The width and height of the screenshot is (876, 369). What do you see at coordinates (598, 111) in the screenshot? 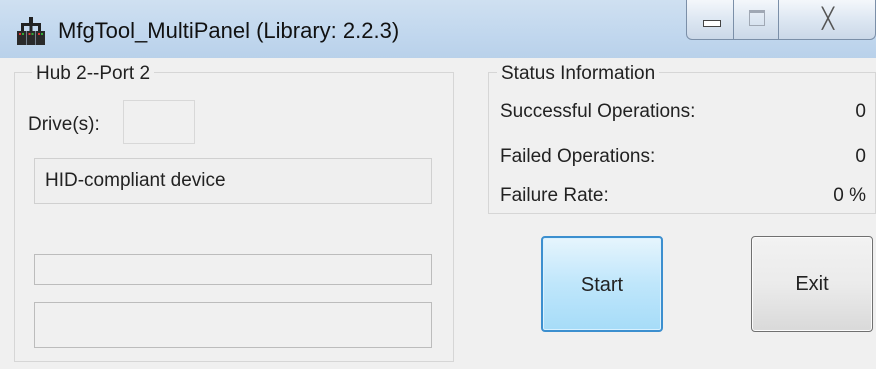
I see `successful-operations-label: Successful Operations:` at bounding box center [598, 111].